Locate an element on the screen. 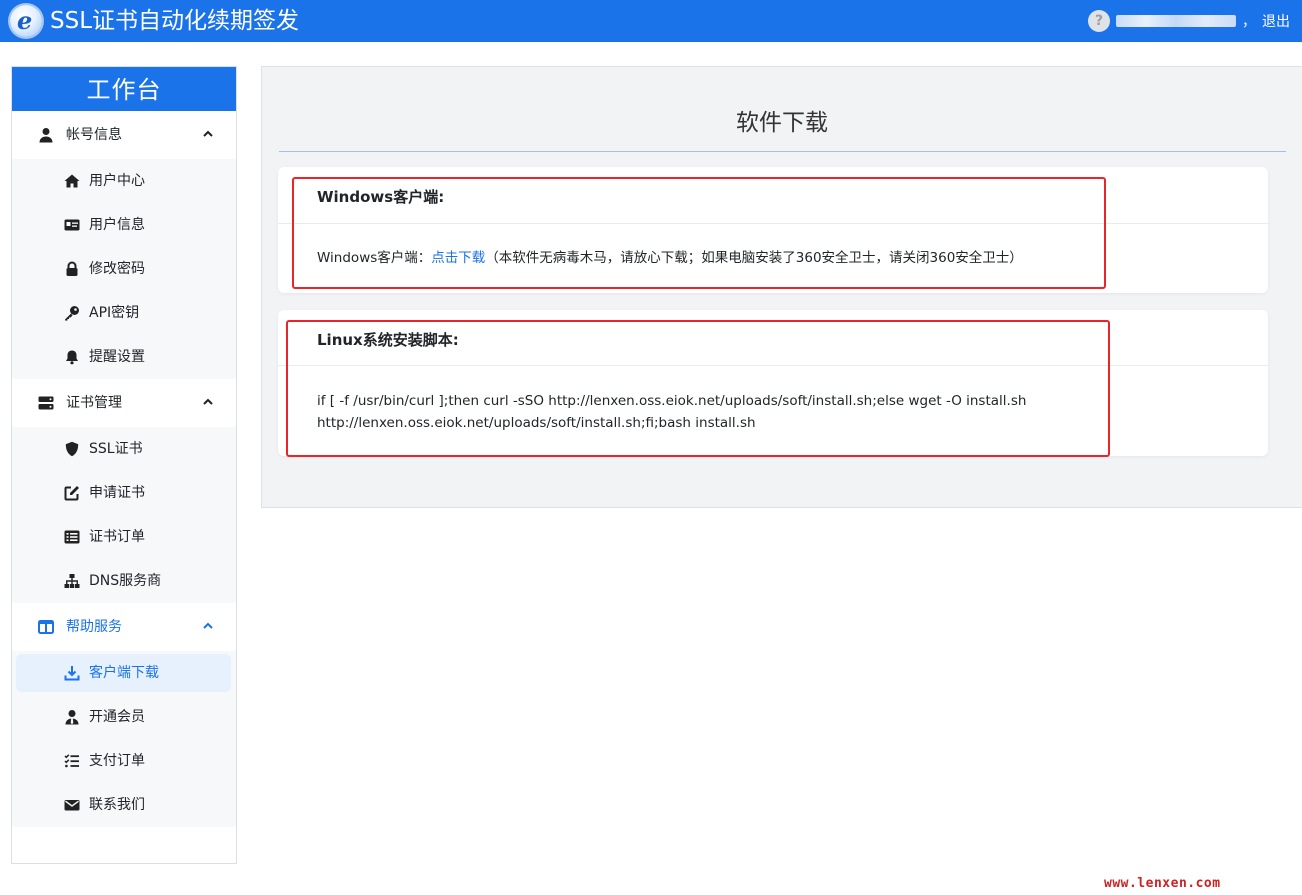 The width and height of the screenshot is (1302, 895). sidebar-group-account: 帐号信息 is located at coordinates (124, 135).